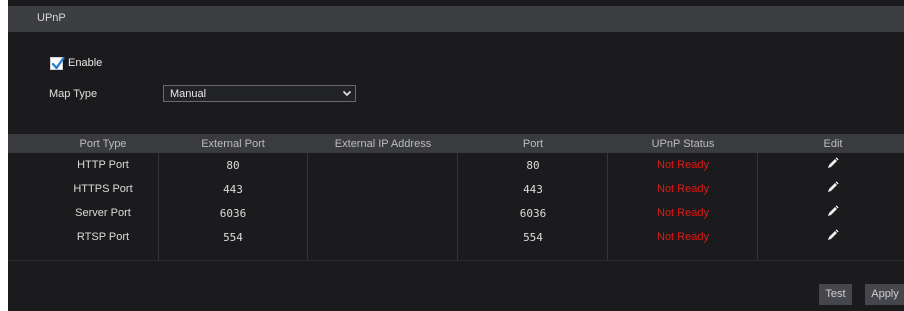 The image size is (904, 311). I want to click on checkmark-icon, so click(58, 62).